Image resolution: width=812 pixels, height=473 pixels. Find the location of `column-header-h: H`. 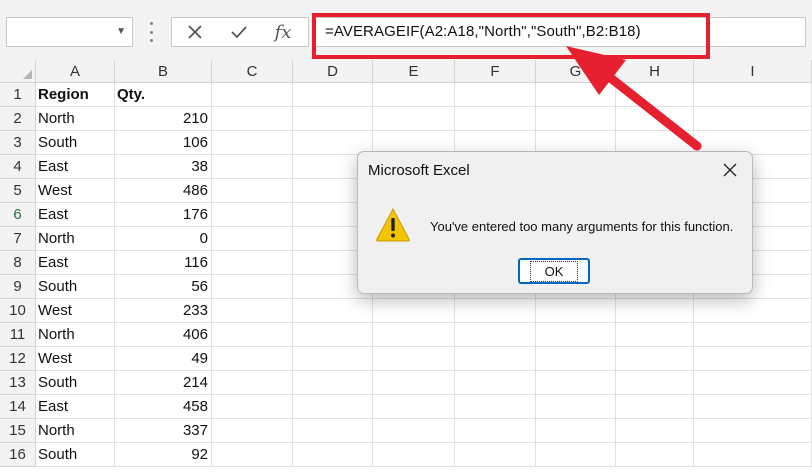

column-header-h: H is located at coordinates (655, 71).